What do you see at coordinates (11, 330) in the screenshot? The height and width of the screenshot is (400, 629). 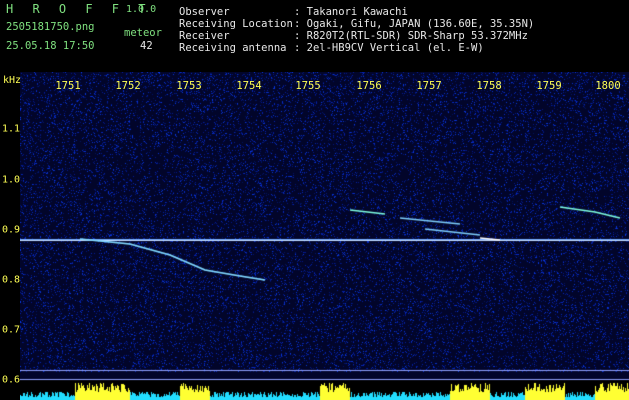 I see `y-tick-label: 0.7` at bounding box center [11, 330].